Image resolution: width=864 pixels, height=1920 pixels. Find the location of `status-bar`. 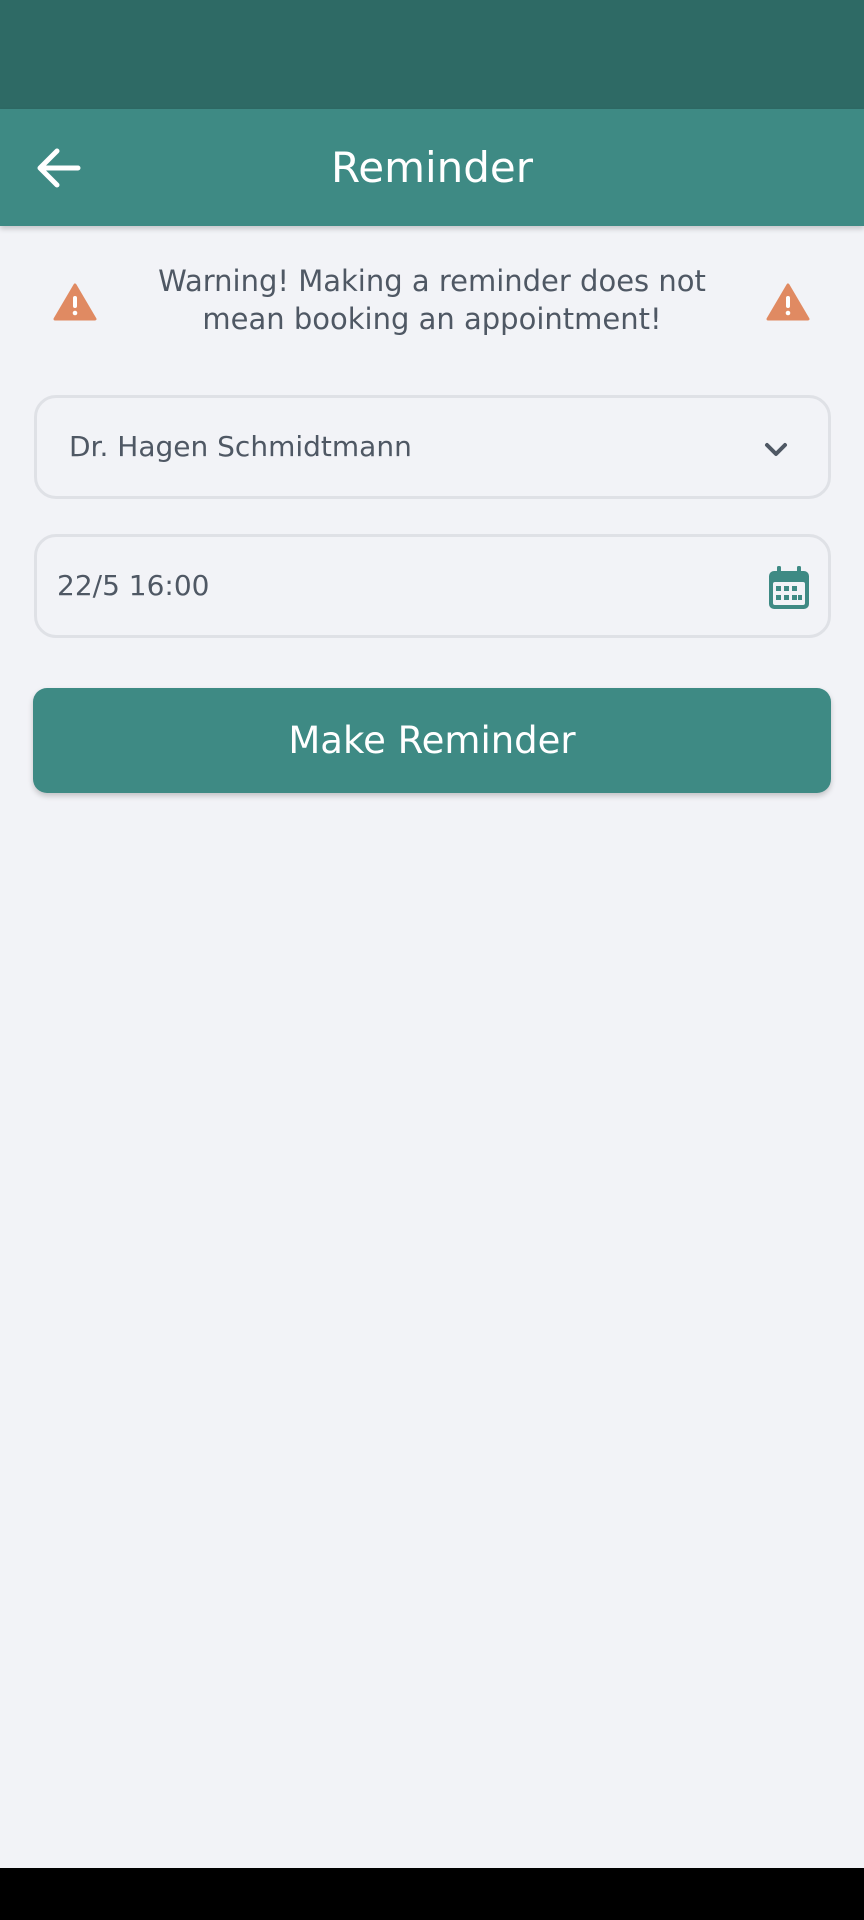

status-bar is located at coordinates (432, 54).